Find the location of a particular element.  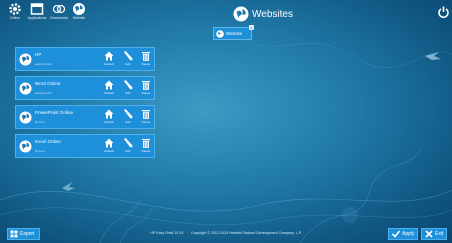

close-icon: × is located at coordinates (251, 27).